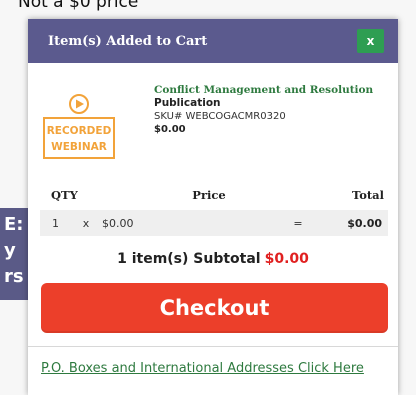 The width and height of the screenshot is (416, 395). What do you see at coordinates (189, 259) in the screenshot?
I see `subtotal-label: 1 item(s) Subtotal` at bounding box center [189, 259].